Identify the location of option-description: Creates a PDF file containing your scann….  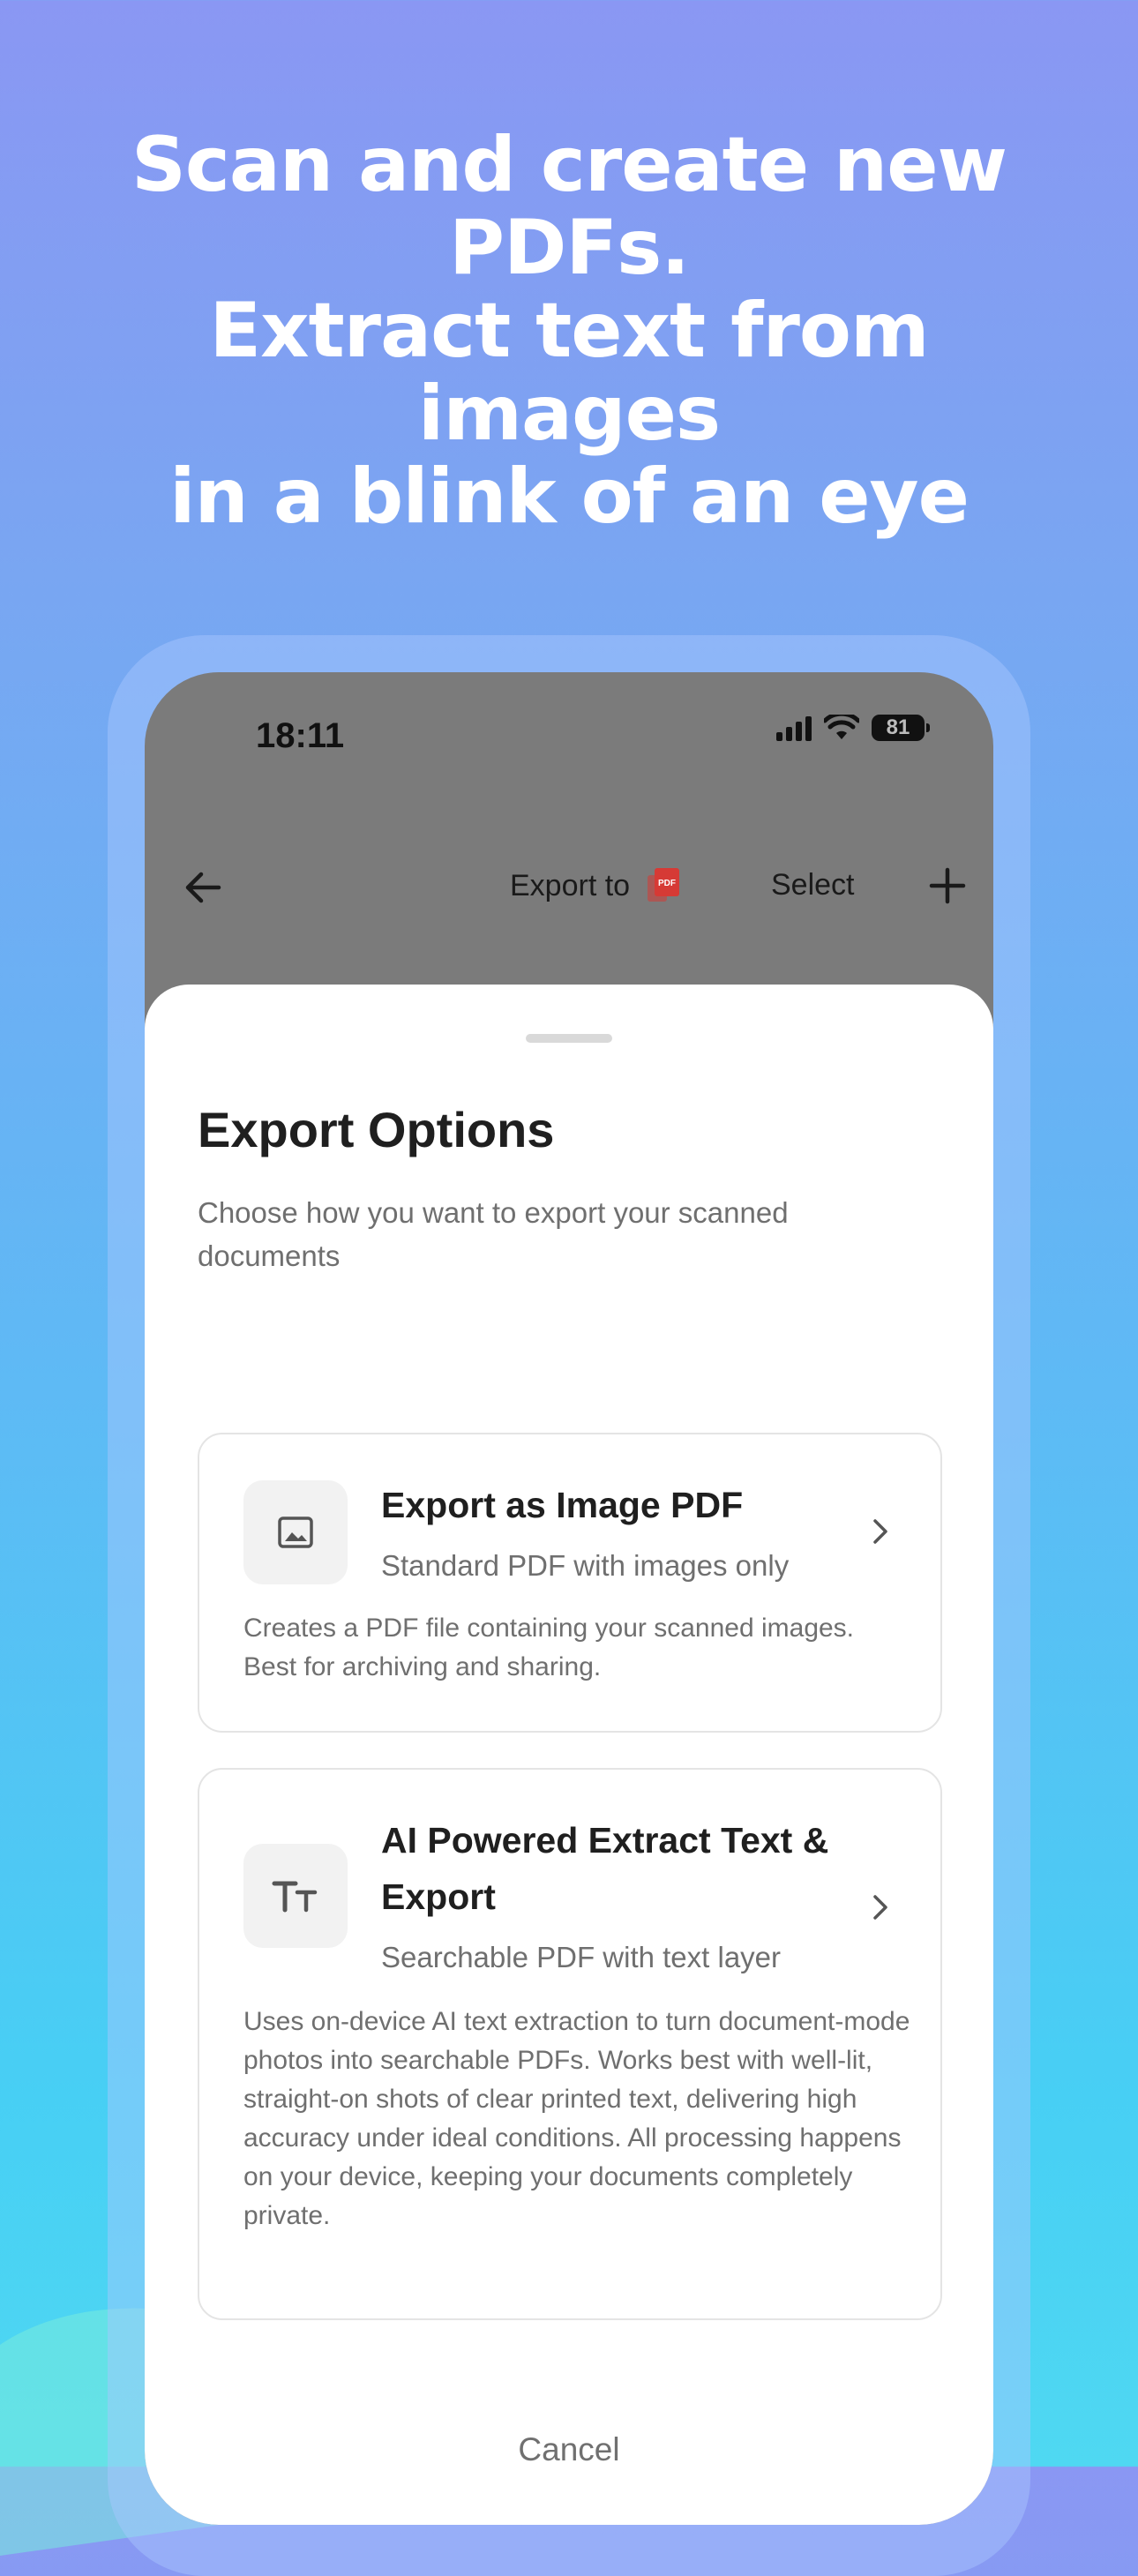
(549, 1648).